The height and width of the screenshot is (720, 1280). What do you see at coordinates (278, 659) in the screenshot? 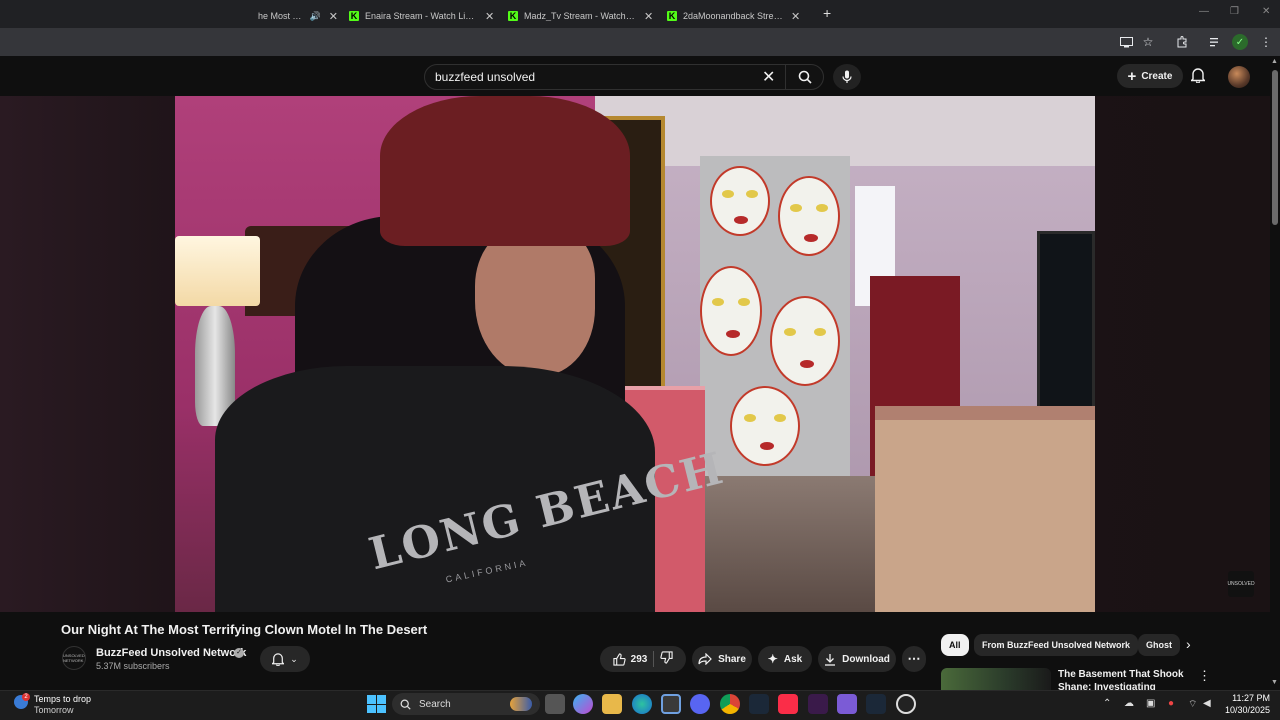
I see `bell-icon` at bounding box center [278, 659].